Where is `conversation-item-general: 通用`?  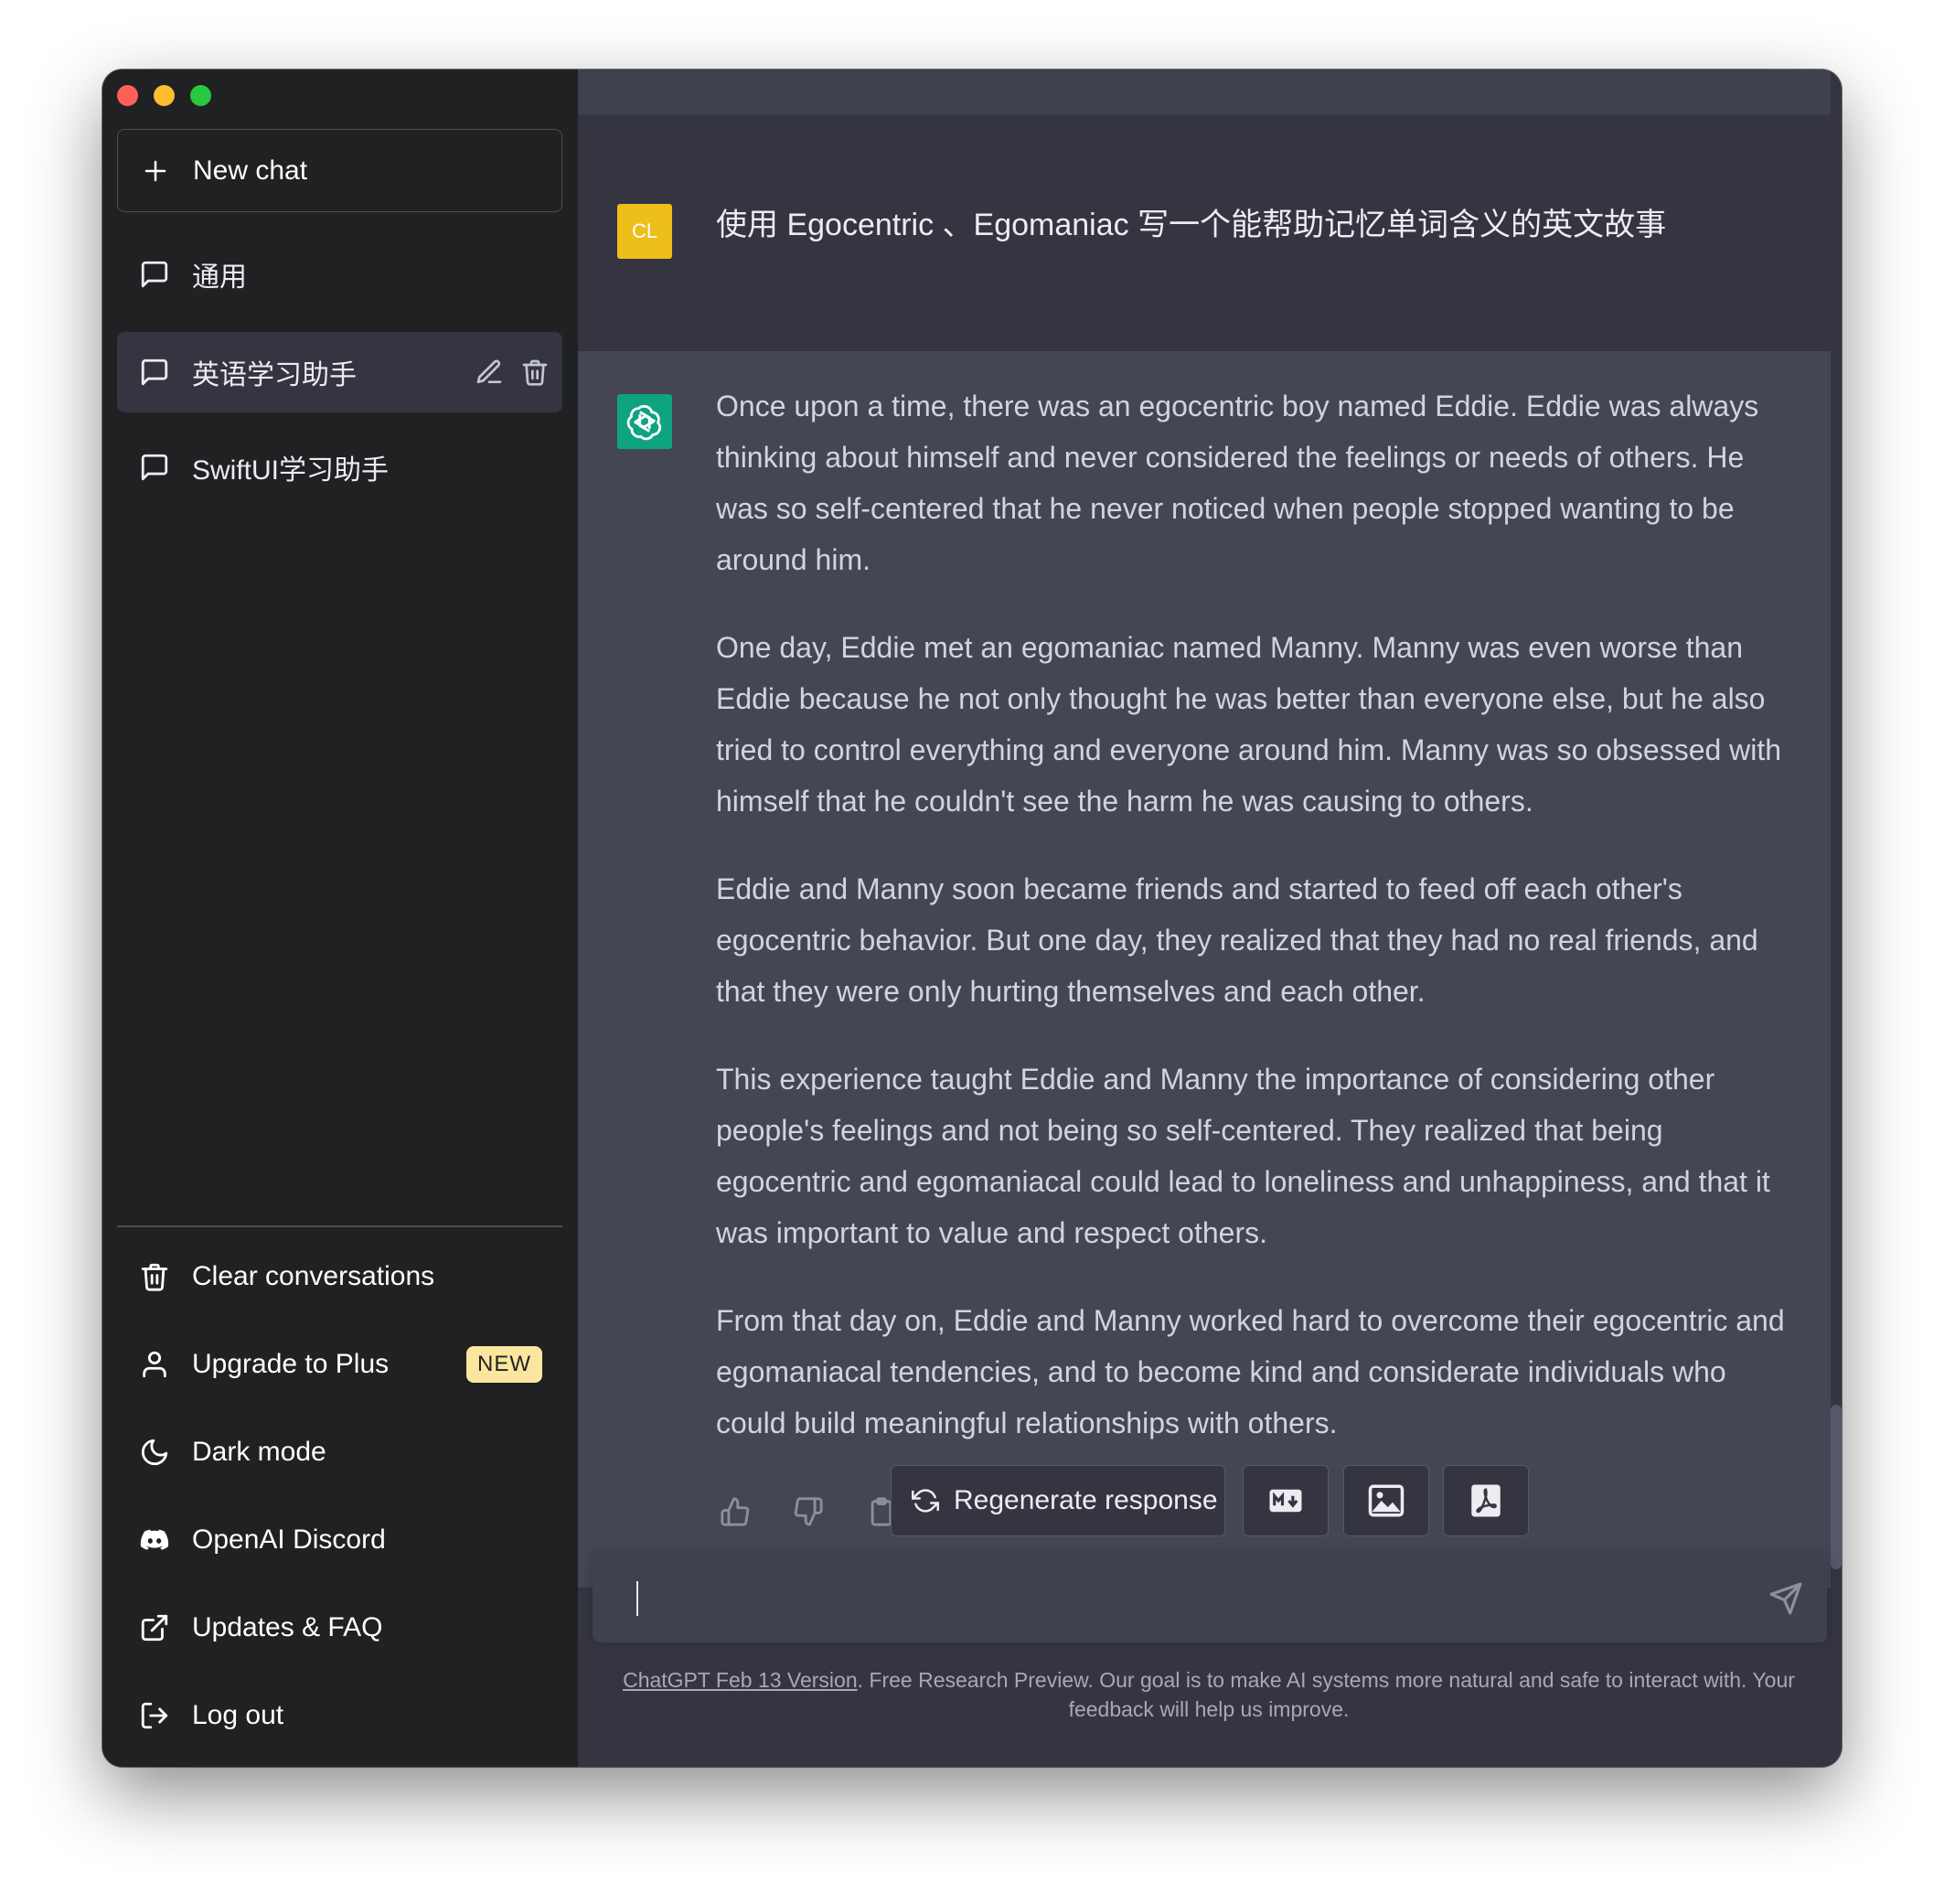 conversation-item-general: 通用 is located at coordinates (339, 274).